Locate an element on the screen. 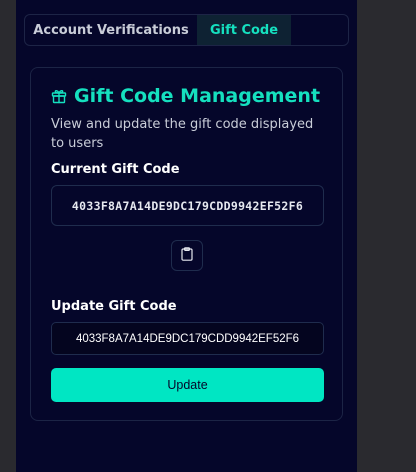  current-gift-code-display: 4033F8A7A14DE9DC179CDD9942EF52F6 is located at coordinates (187, 205).